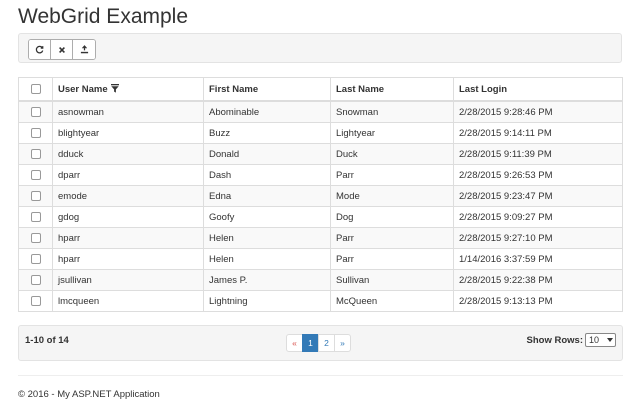 Image resolution: width=640 pixels, height=410 pixels. I want to click on table-row: hparr Helen Parr 1/14/2016 3:37:59 PM, so click(320, 259).